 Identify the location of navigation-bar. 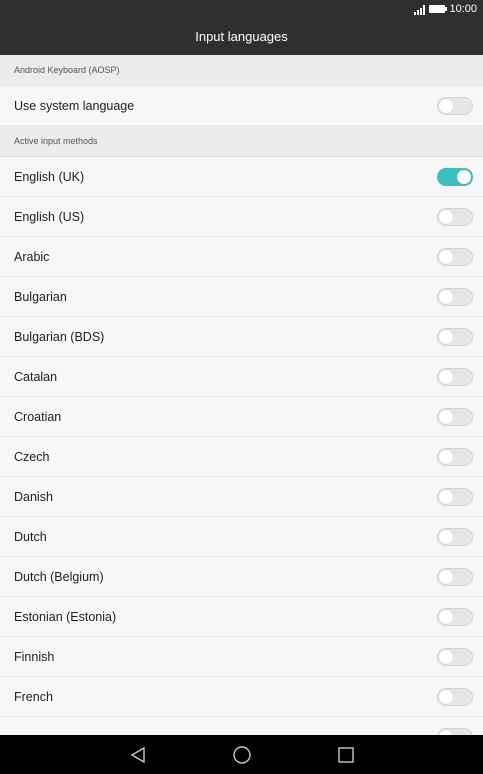
(241, 754).